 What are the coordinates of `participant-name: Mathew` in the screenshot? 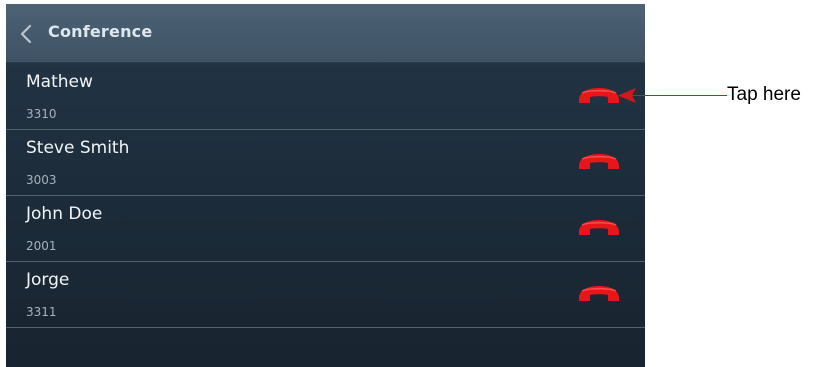 It's located at (59, 82).